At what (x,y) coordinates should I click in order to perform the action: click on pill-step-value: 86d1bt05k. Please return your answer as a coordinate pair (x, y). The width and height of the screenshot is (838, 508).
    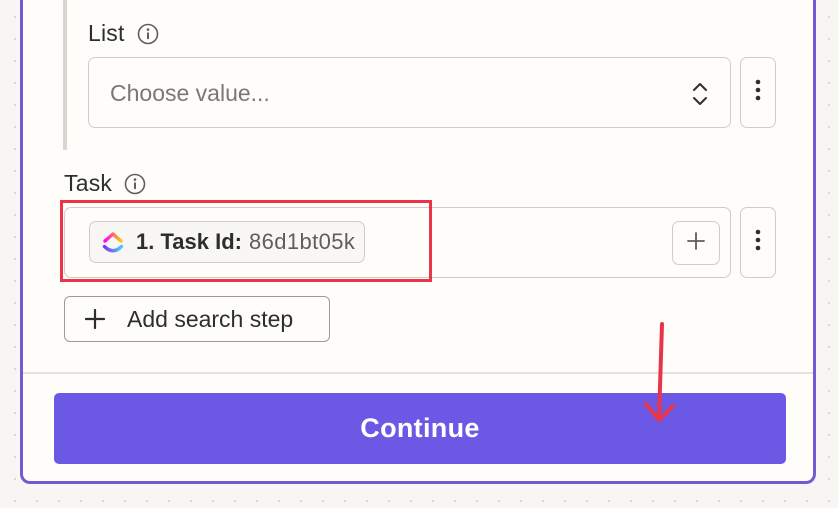
    Looking at the image, I should click on (302, 241).